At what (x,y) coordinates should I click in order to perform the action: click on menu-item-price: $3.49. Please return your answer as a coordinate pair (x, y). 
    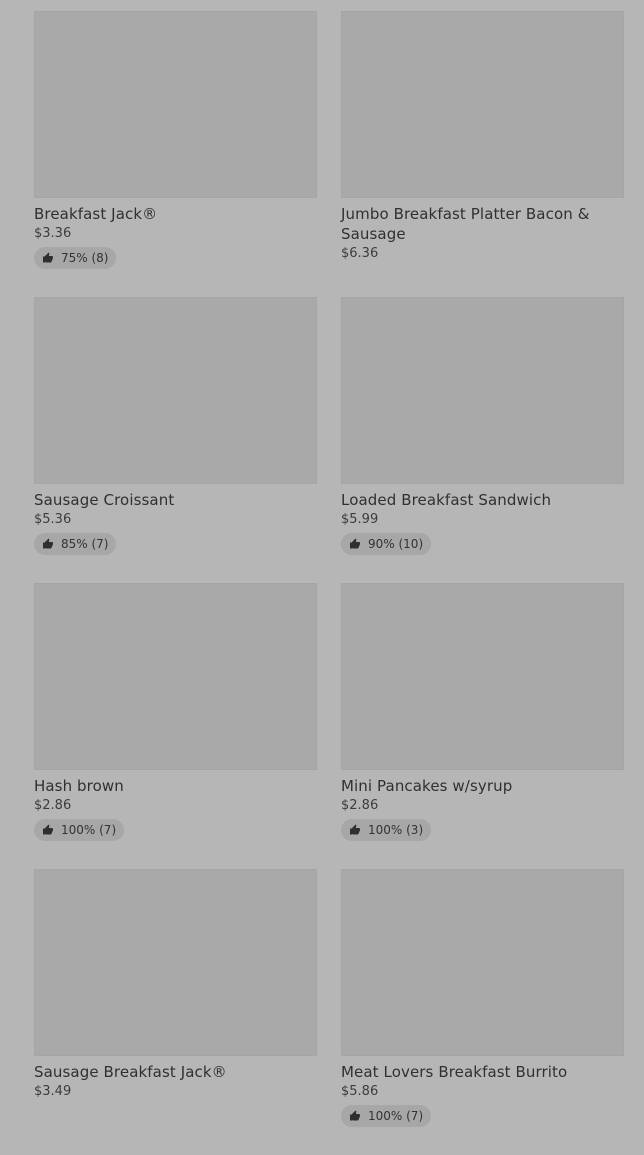
    Looking at the image, I should click on (53, 1091).